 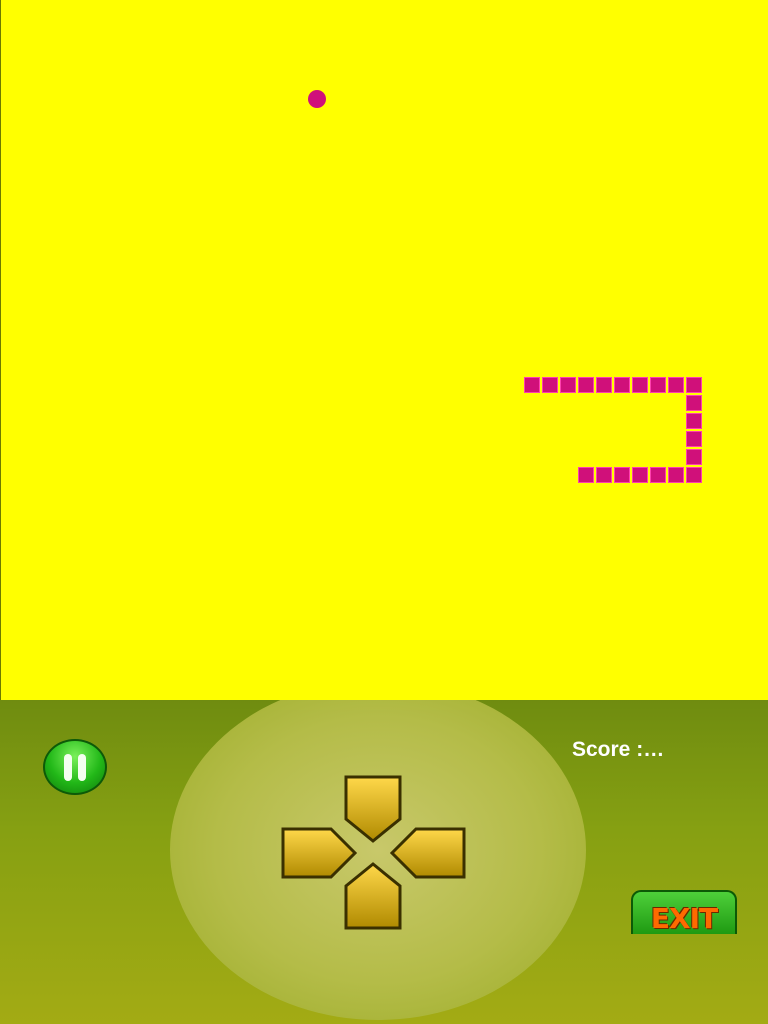 What do you see at coordinates (75, 767) in the screenshot?
I see `pause-button` at bounding box center [75, 767].